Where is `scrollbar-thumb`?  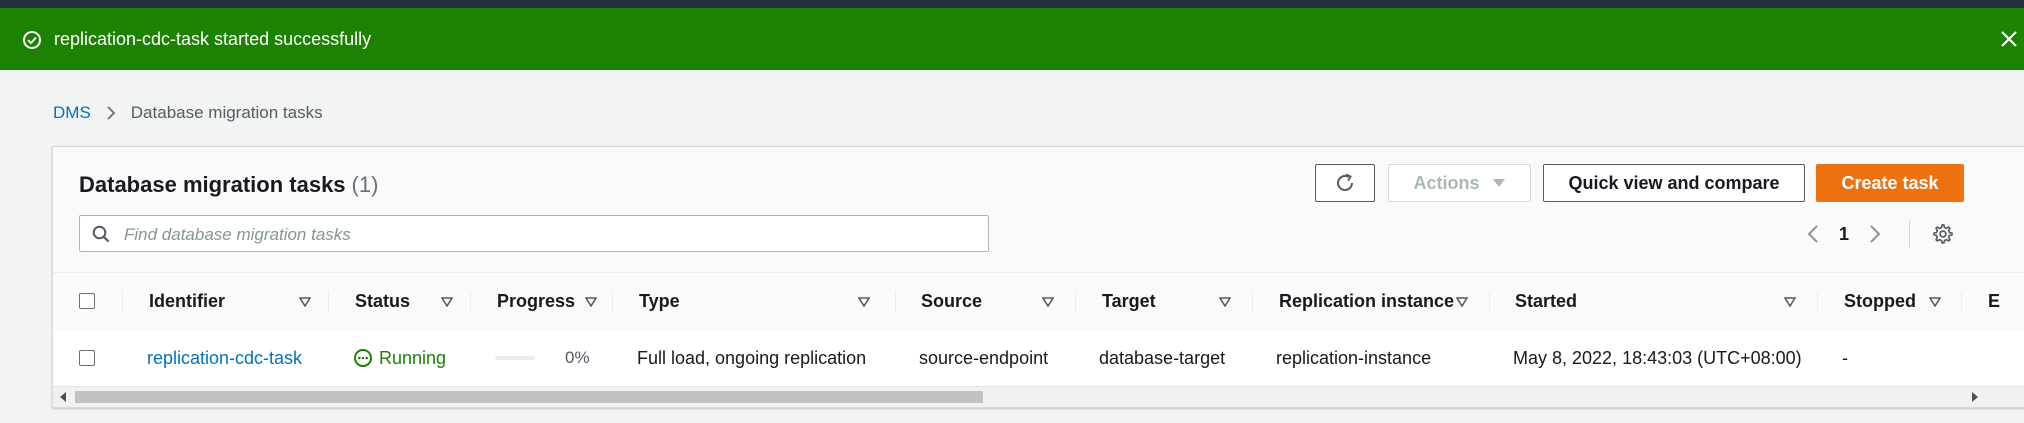 scrollbar-thumb is located at coordinates (529, 397).